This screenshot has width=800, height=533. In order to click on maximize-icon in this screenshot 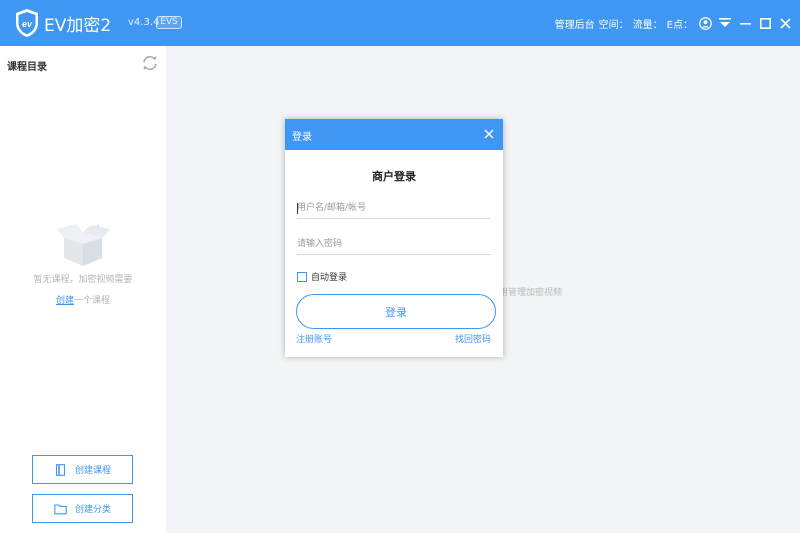, I will do `click(765, 23)`.